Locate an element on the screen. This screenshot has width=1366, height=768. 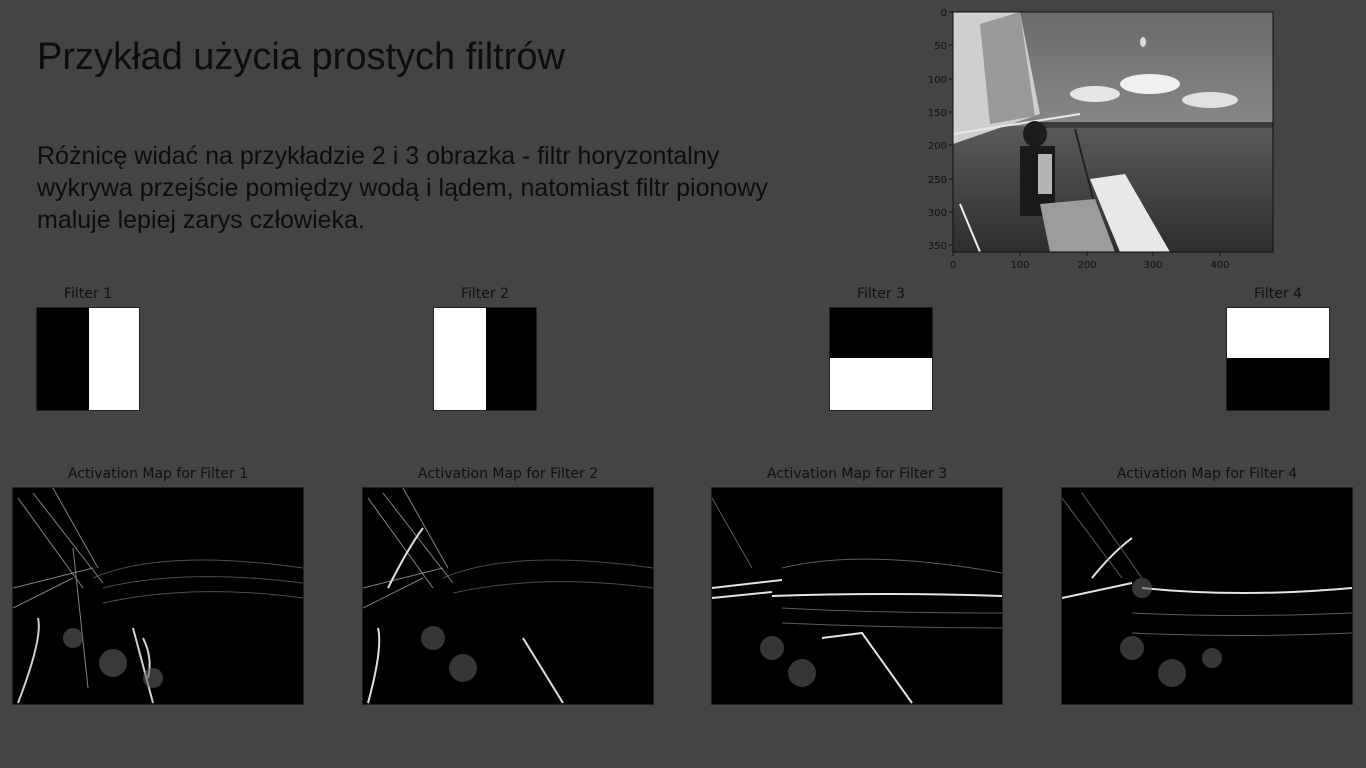
filter-2-left-half is located at coordinates (460, 359).